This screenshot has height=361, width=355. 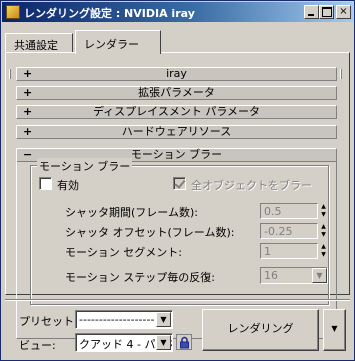 I want to click on tab-renderer: レンダラー, so click(x=118, y=42).